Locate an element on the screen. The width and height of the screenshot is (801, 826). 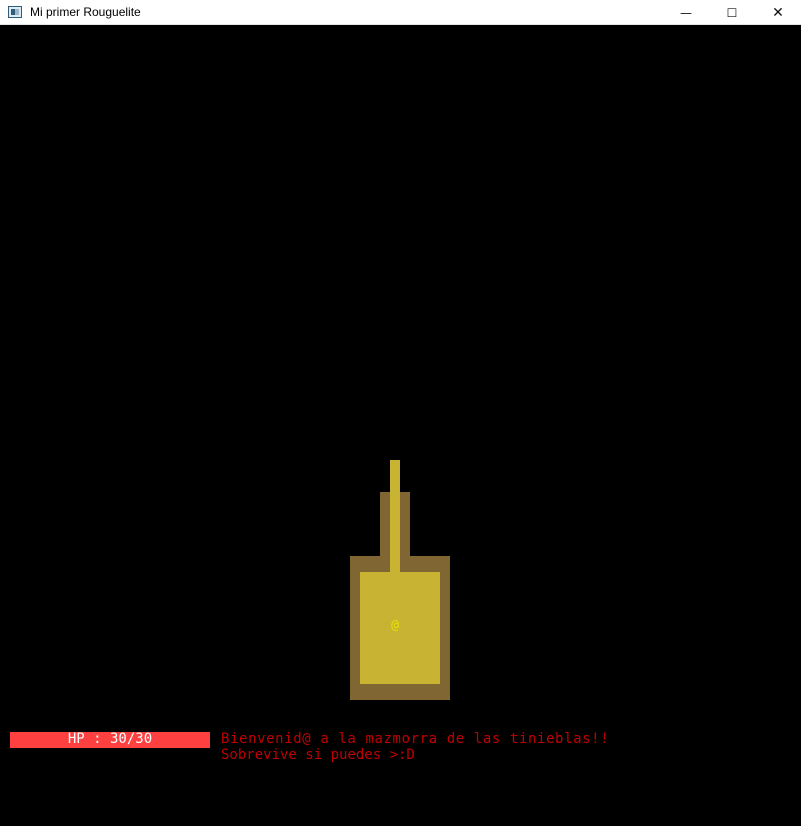
minimize-icon: — is located at coordinates (686, 12).